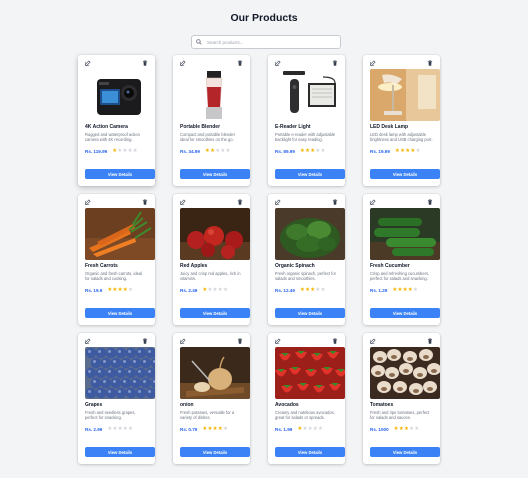  Describe the element at coordinates (116, 429) in the screenshot. I see `price-row: Rs. 2.99 ★★★★★` at that location.